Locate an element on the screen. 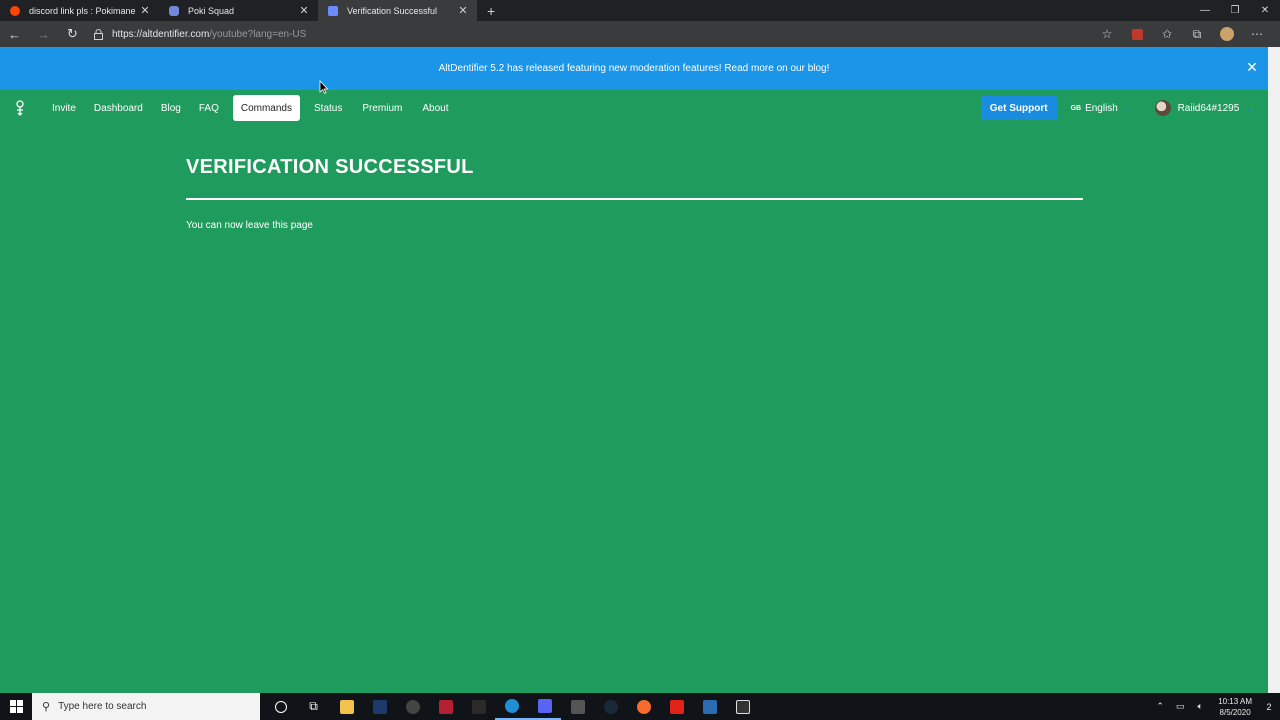 Image resolution: width=1280 pixels, height=720 pixels. gb-flag-icon: GB is located at coordinates (1076, 108).